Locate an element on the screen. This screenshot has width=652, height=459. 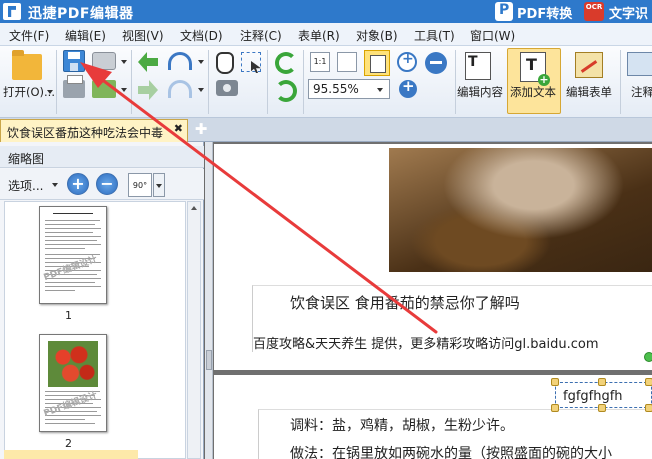
menu-form: 表单(R) is located at coordinates (319, 35).